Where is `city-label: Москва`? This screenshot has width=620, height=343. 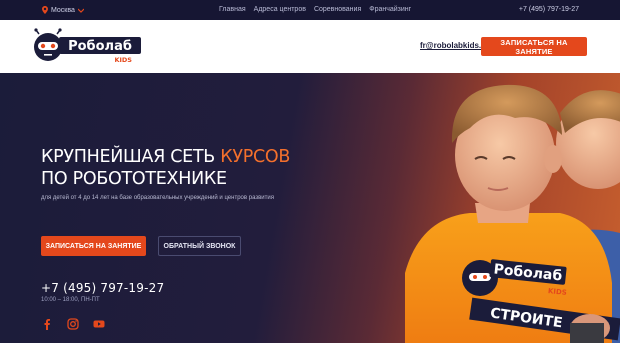 city-label: Москва is located at coordinates (63, 10).